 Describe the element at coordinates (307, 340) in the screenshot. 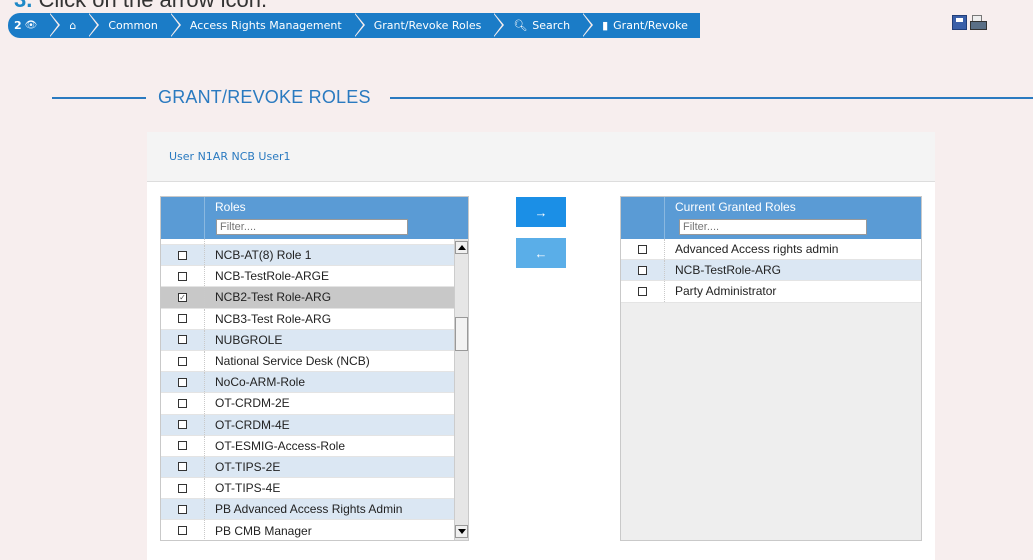

I see `table-row: NUBGROLE` at that location.